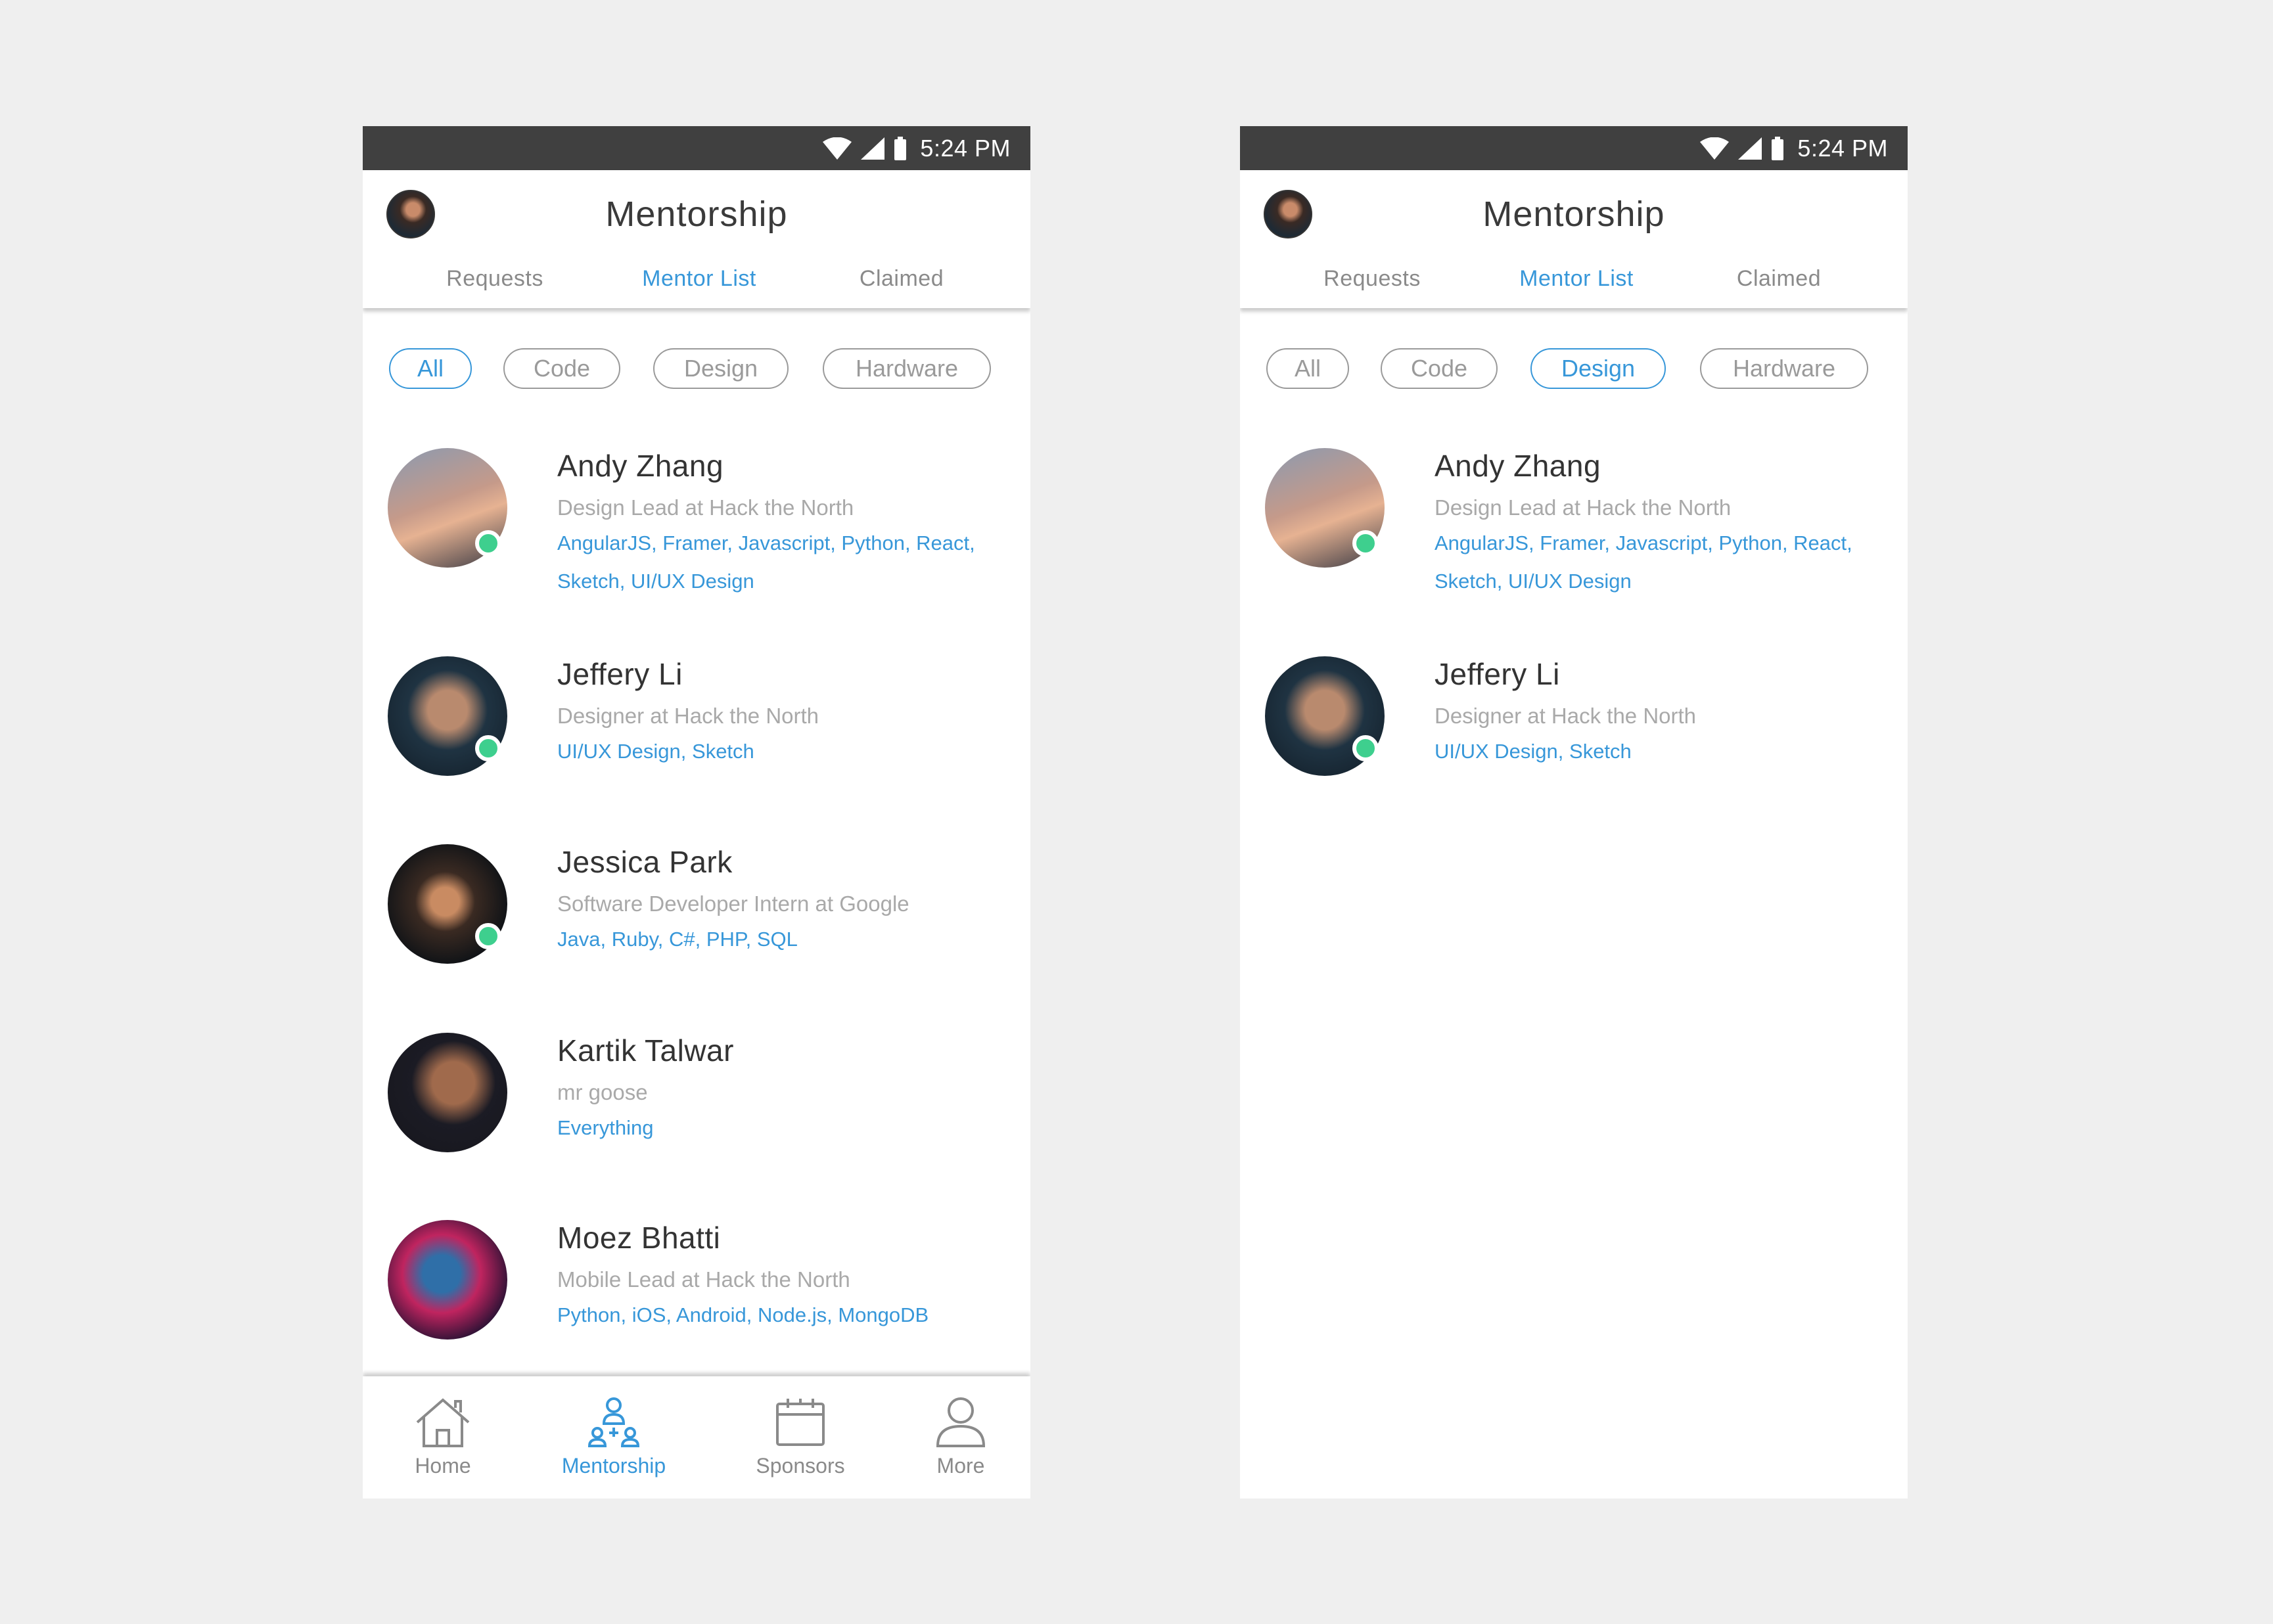  Describe the element at coordinates (639, 1238) in the screenshot. I see `mentor-name: Moez Bhatti` at that location.